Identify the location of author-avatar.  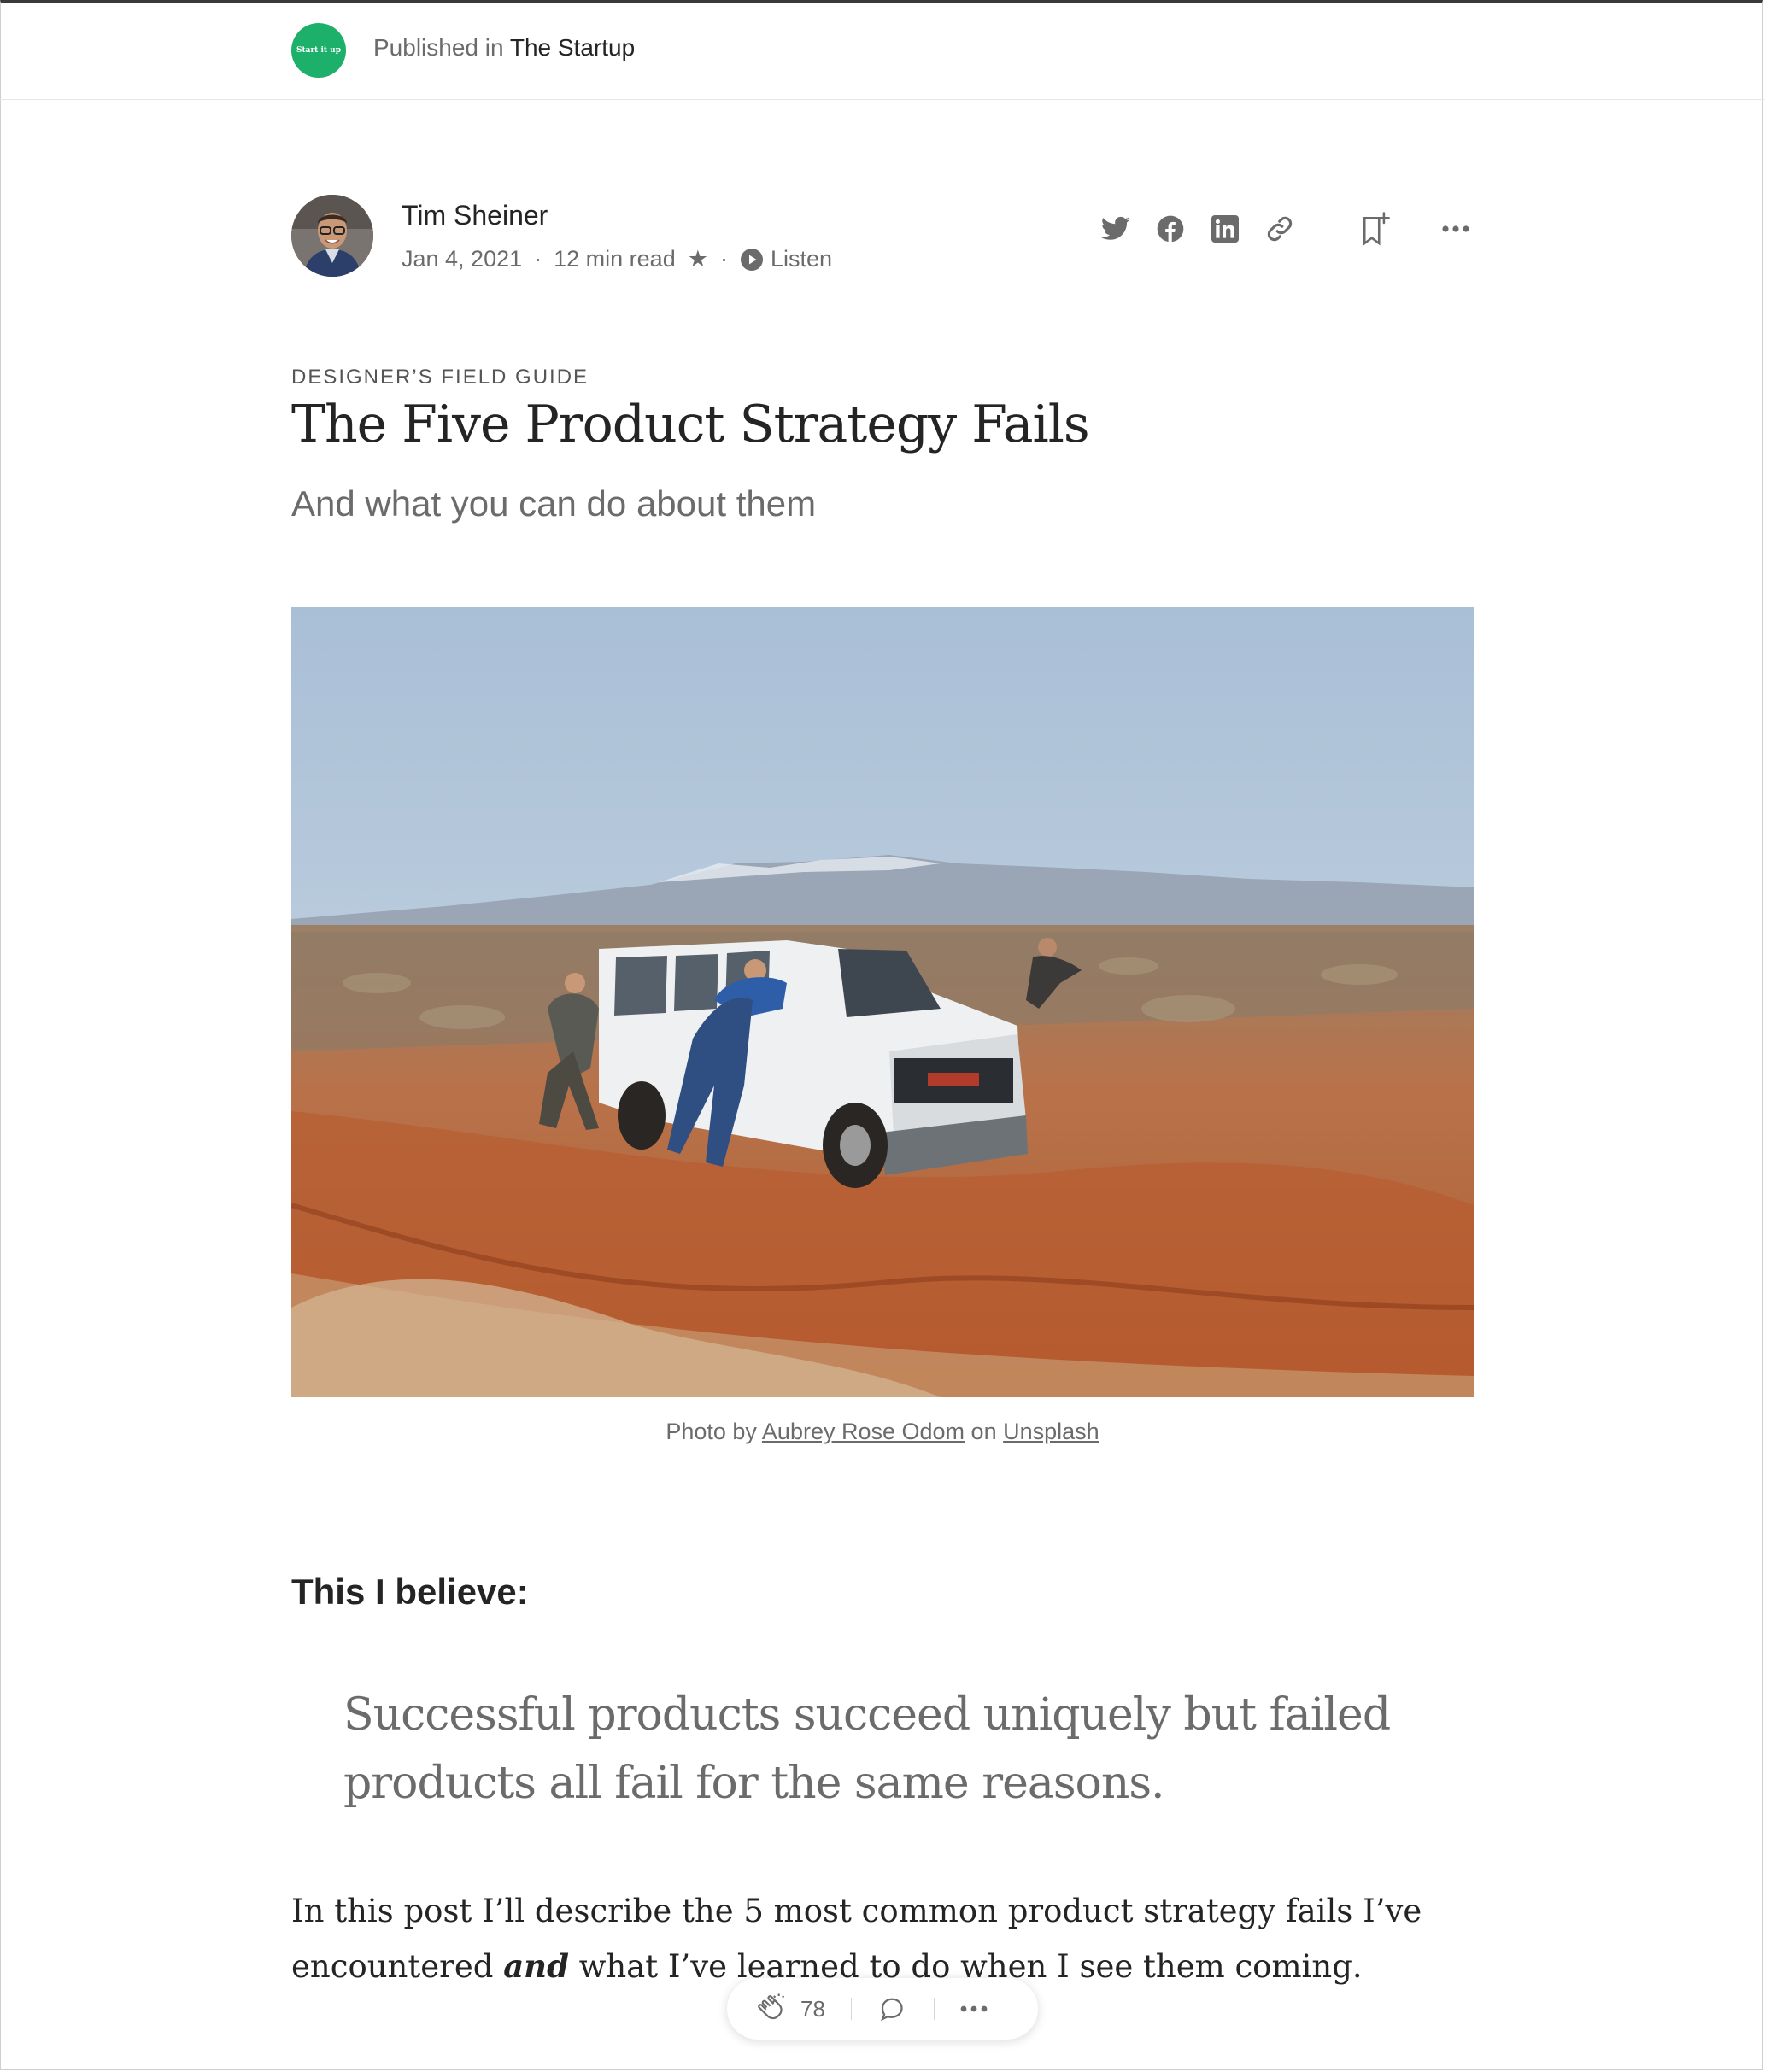
(332, 236).